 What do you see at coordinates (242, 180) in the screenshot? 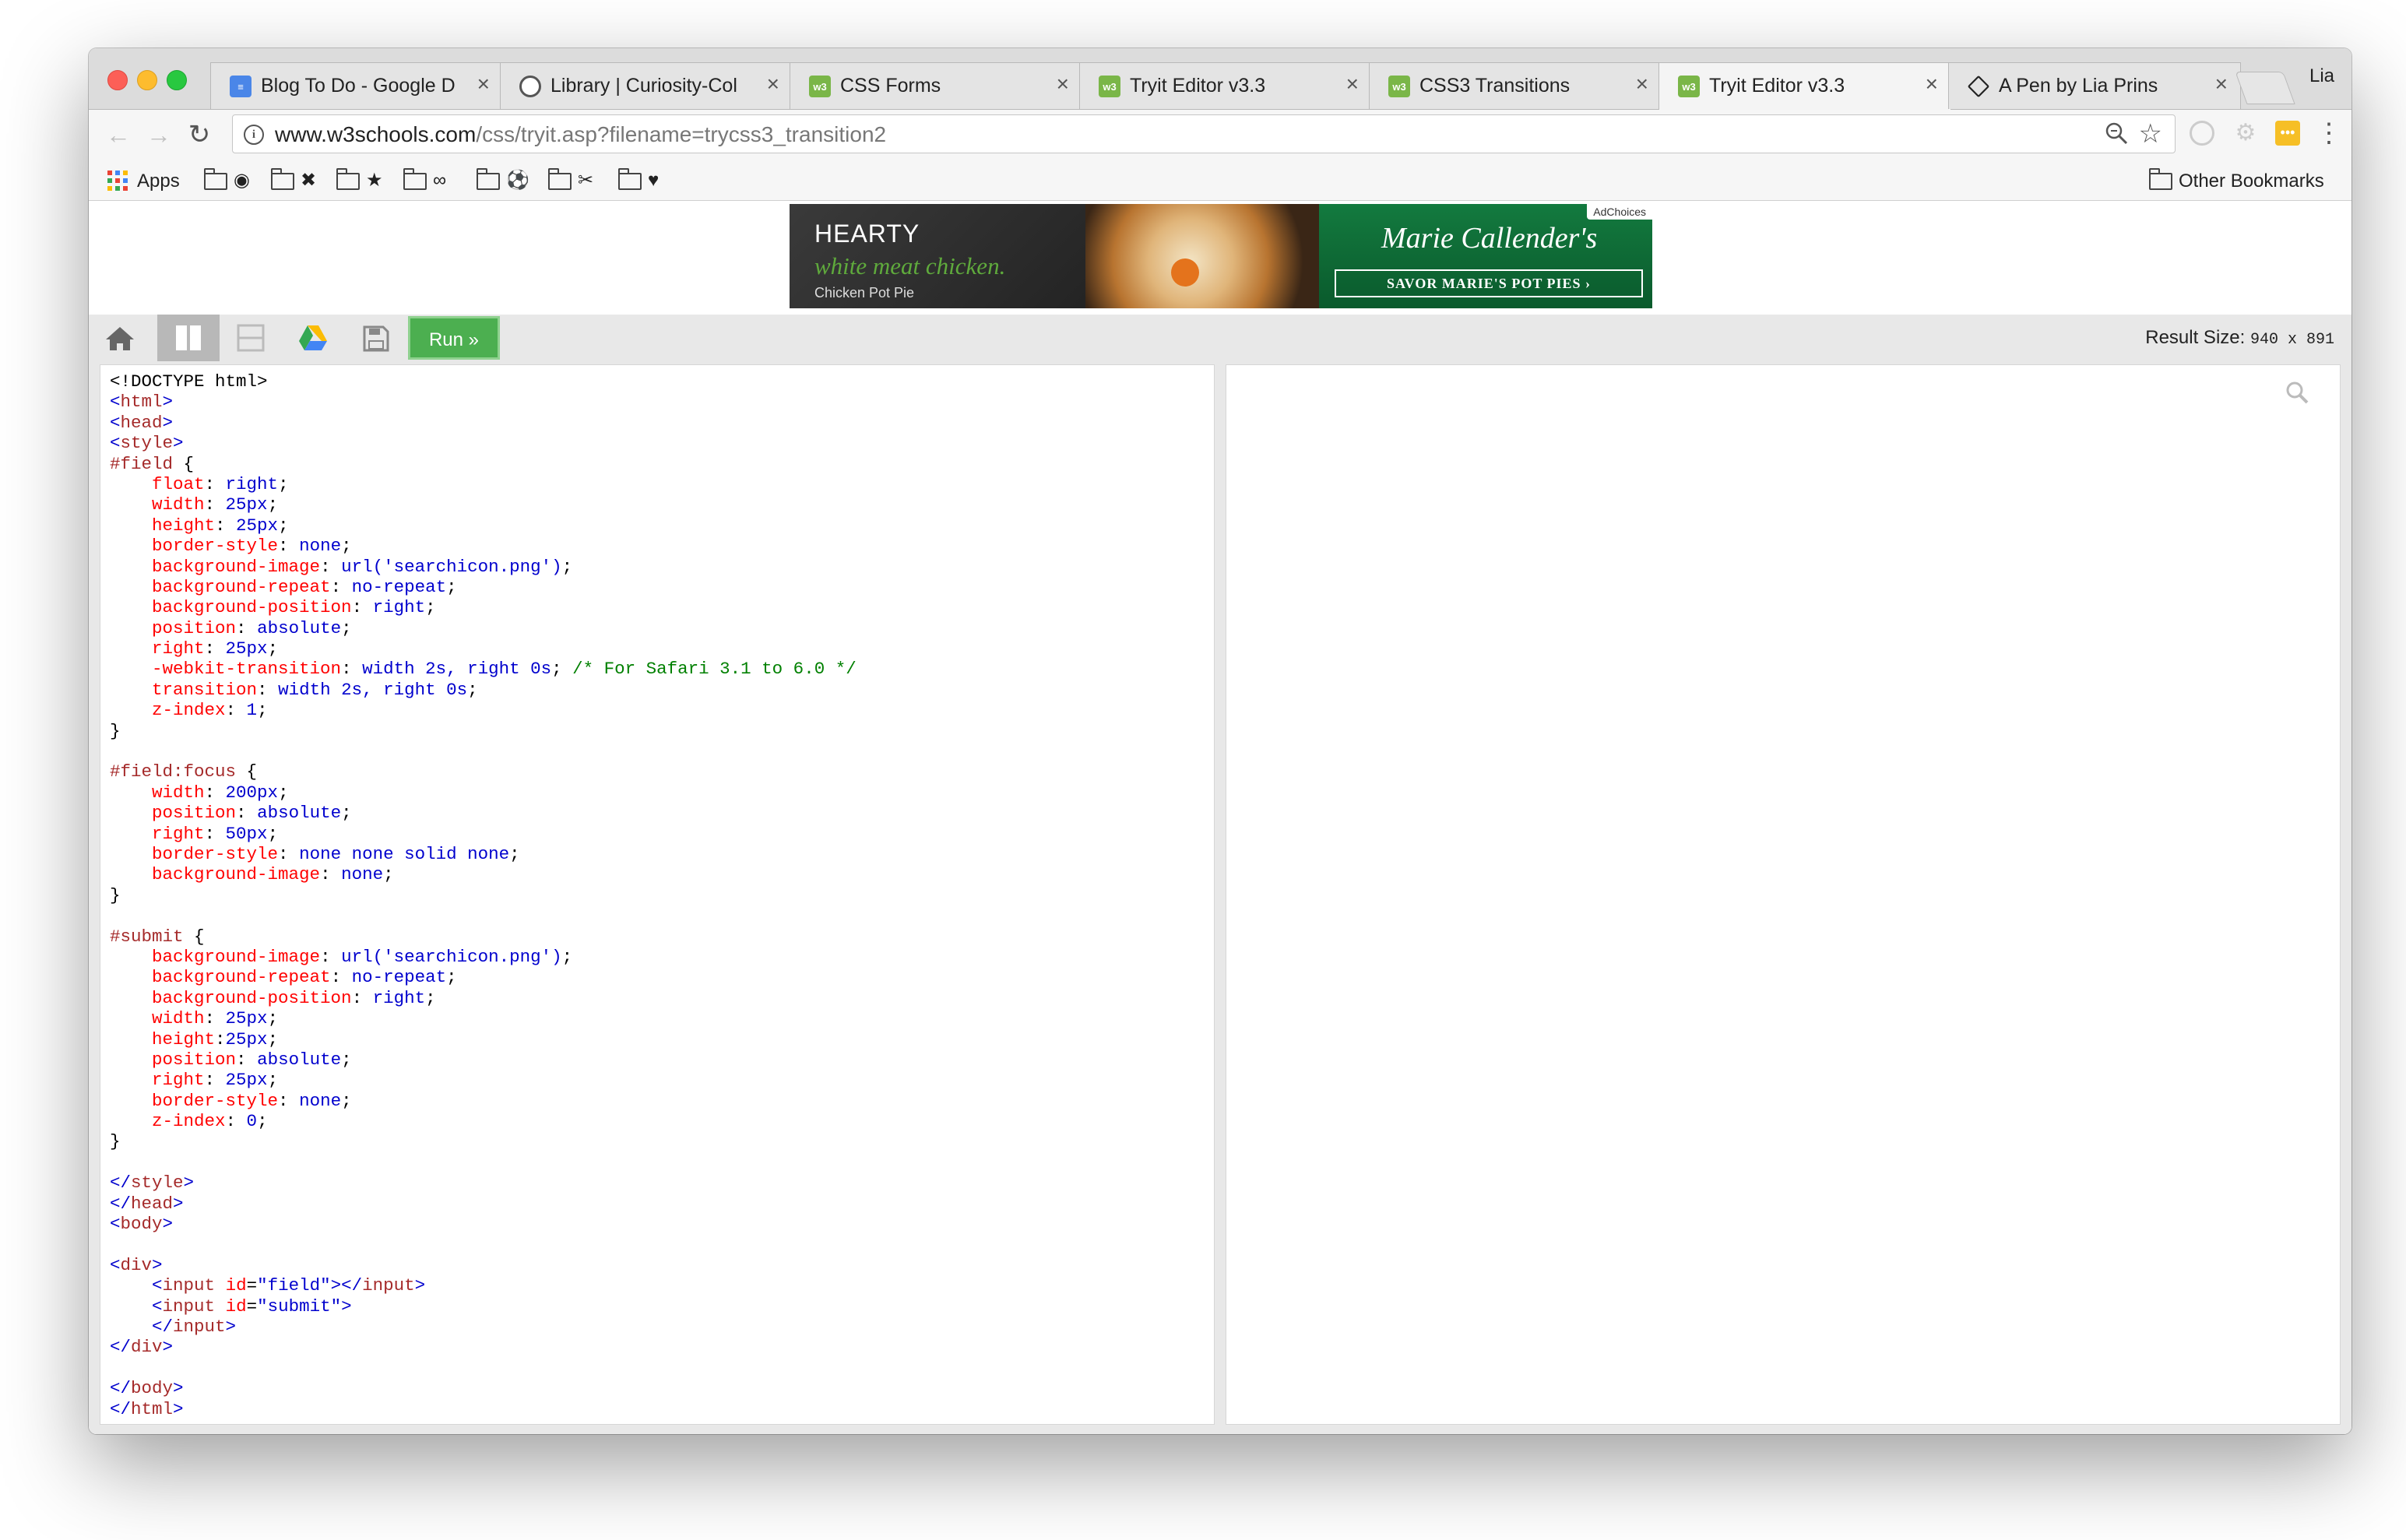
I see `bookmark-folder-label: ◉` at bounding box center [242, 180].